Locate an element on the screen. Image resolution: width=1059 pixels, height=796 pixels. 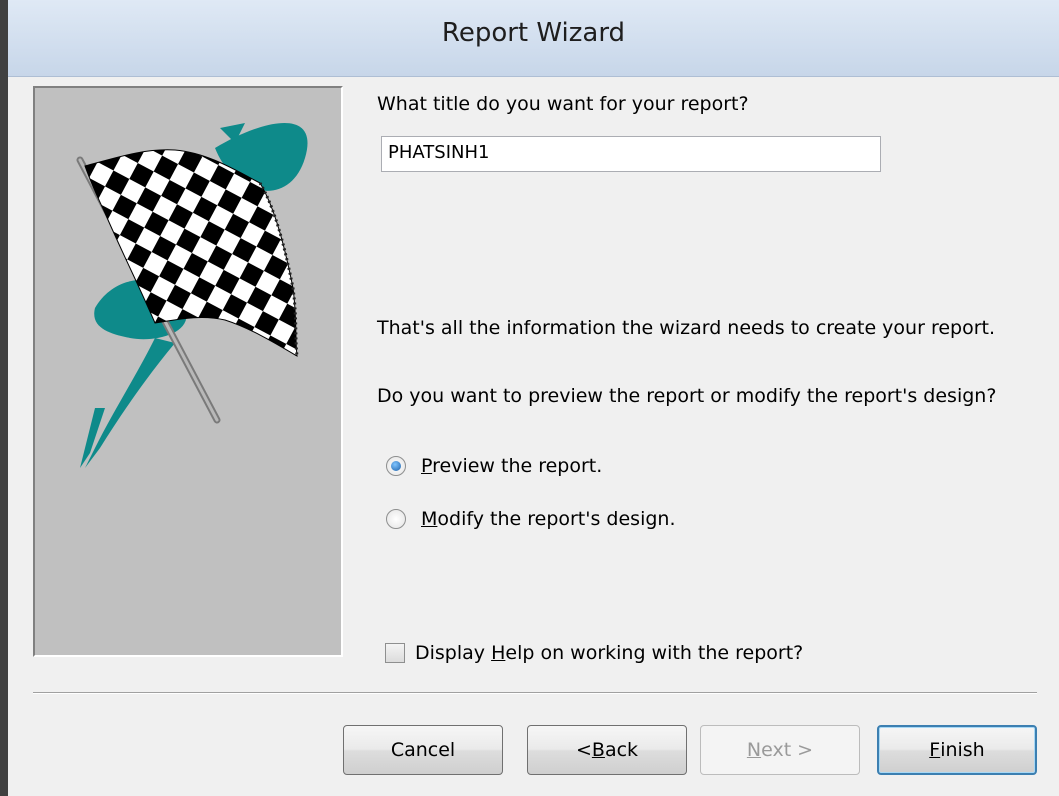
display-help-checkbox is located at coordinates (395, 653).